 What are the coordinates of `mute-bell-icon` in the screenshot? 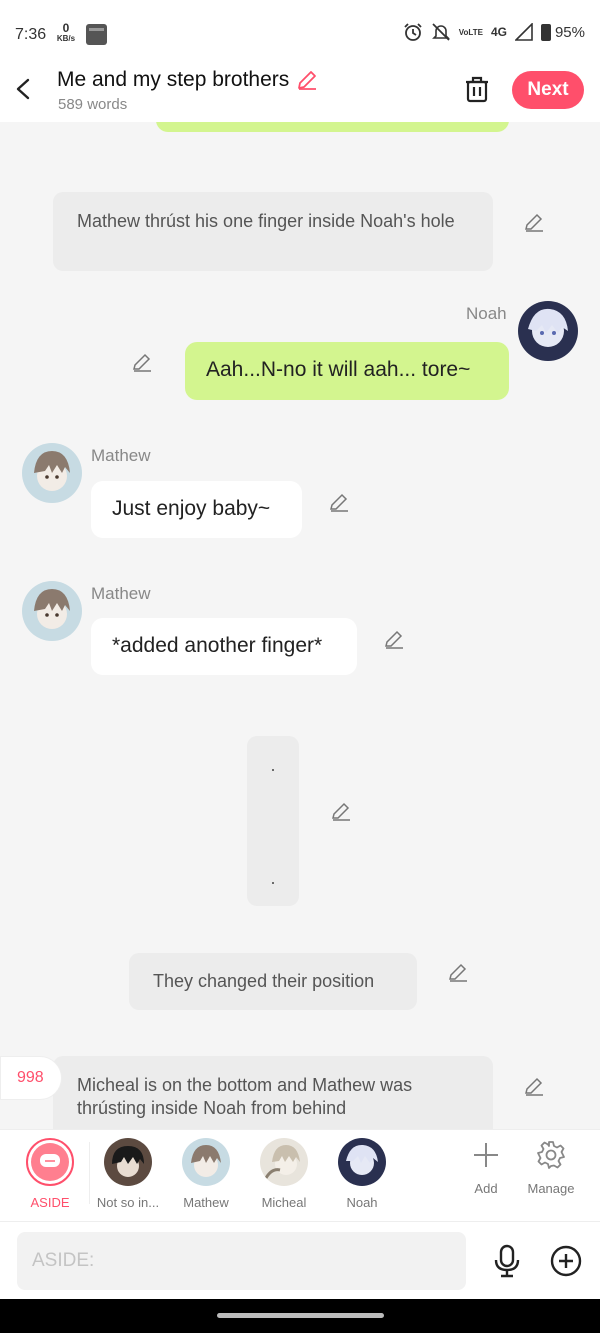 It's located at (440, 32).